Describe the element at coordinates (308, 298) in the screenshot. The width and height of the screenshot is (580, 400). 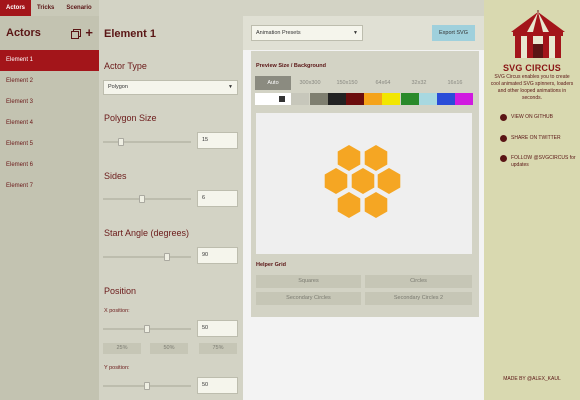
I see `helper-secondary-circles-button: Secondary Circles` at that location.